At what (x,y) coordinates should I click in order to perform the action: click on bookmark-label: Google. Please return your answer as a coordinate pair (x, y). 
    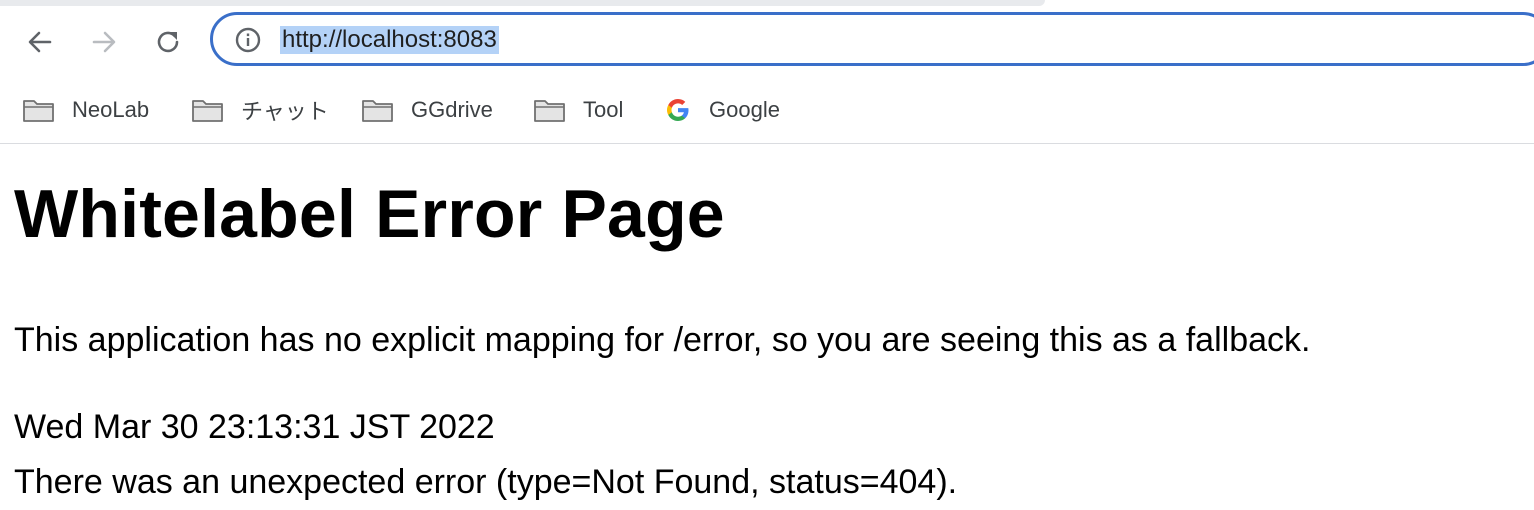
    Looking at the image, I should click on (744, 109).